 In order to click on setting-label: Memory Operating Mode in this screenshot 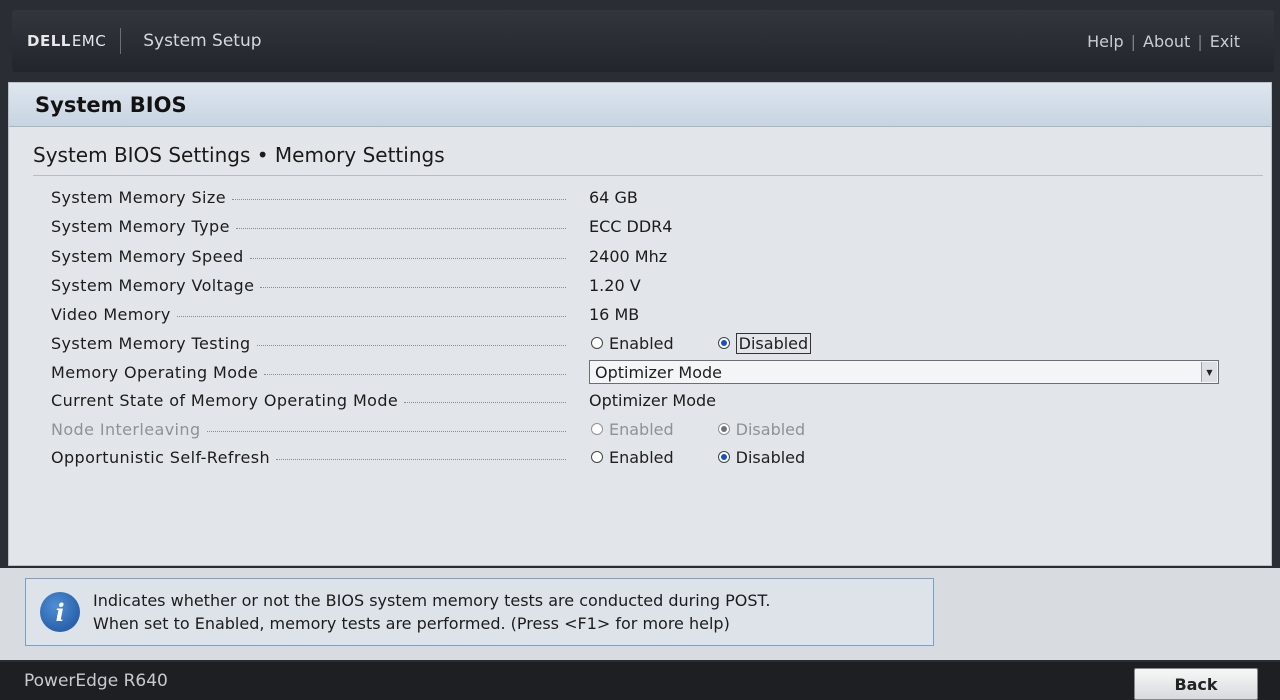, I will do `click(308, 372)`.